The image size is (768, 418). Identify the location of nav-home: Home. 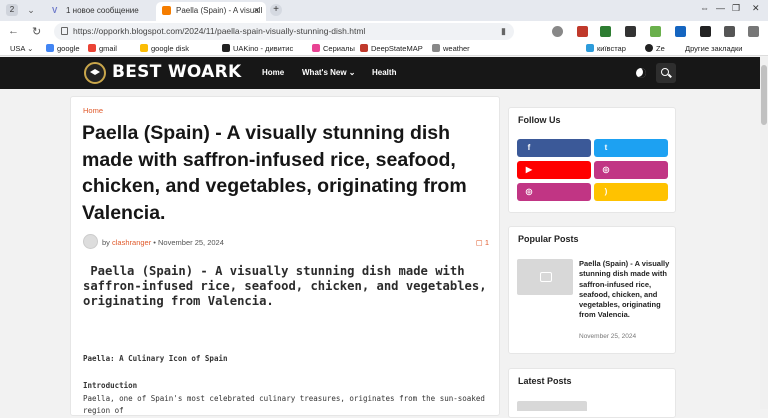
(273, 72).